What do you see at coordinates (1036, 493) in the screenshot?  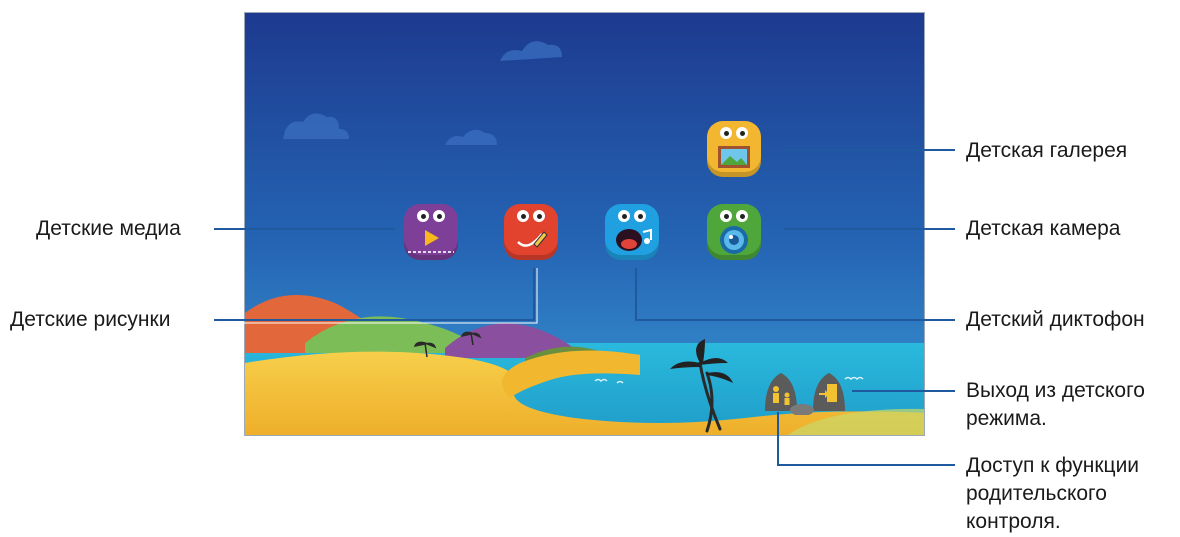 I see `label-parental-control-2: родительского` at bounding box center [1036, 493].